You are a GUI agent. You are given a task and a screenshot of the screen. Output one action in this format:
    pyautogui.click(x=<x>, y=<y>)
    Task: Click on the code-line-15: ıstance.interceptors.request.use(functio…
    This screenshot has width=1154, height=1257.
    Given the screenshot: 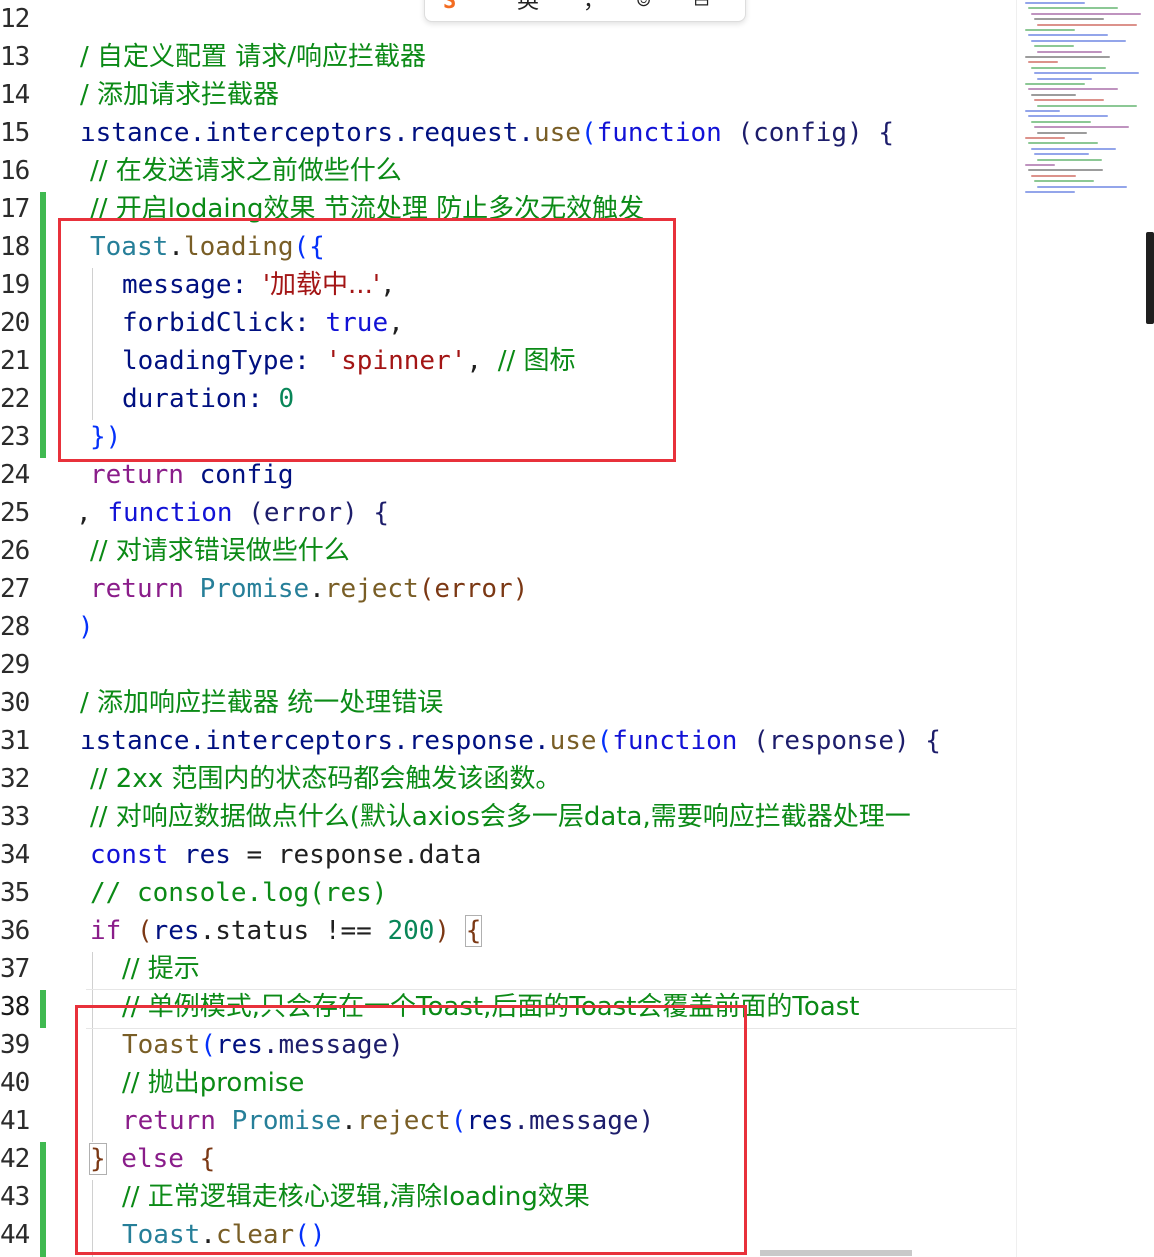 What is the action you would take?
    pyautogui.click(x=487, y=133)
    